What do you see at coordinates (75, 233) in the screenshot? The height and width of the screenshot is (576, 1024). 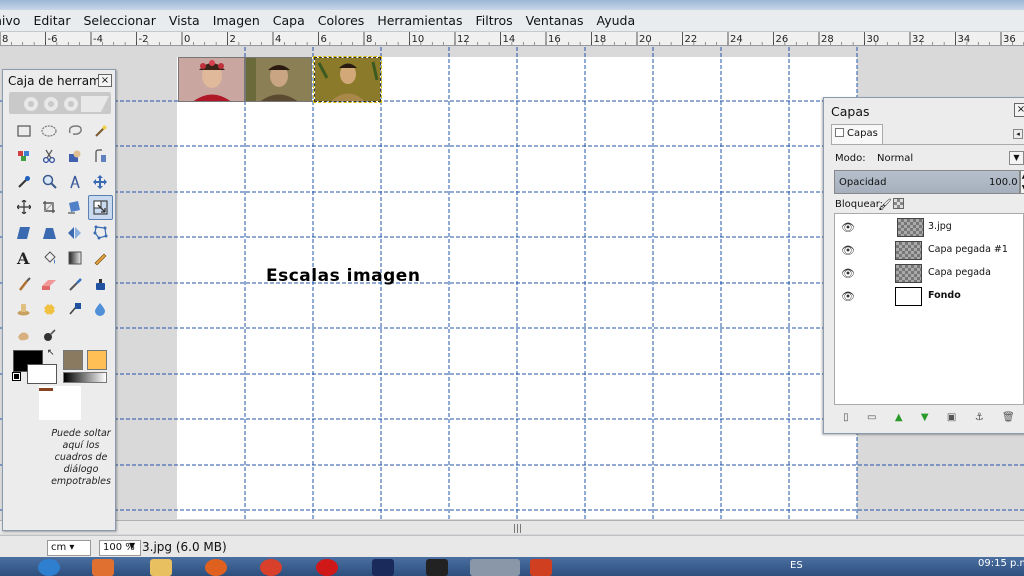 I see `flip-icon` at bounding box center [75, 233].